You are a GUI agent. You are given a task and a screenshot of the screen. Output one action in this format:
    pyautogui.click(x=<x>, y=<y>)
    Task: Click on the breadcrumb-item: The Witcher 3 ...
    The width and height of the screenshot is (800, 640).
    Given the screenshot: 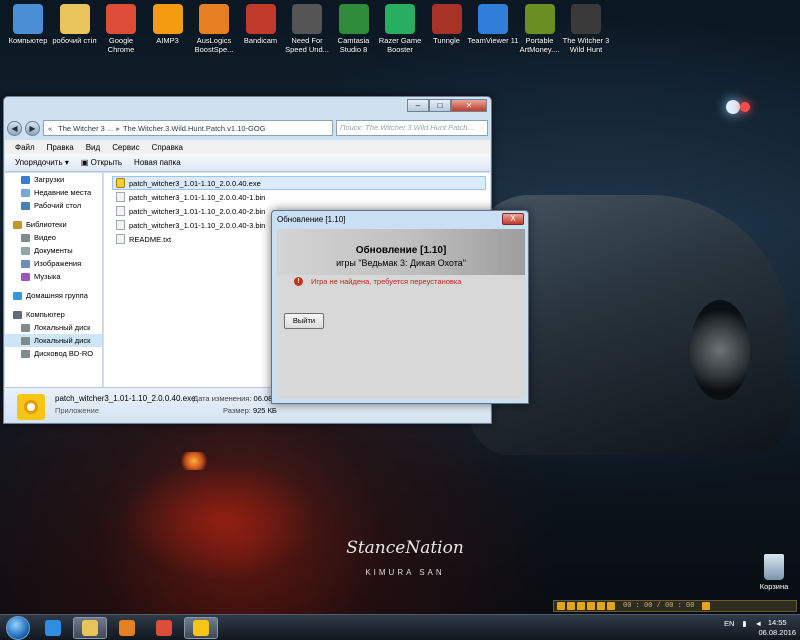 What is the action you would take?
    pyautogui.click(x=85, y=128)
    